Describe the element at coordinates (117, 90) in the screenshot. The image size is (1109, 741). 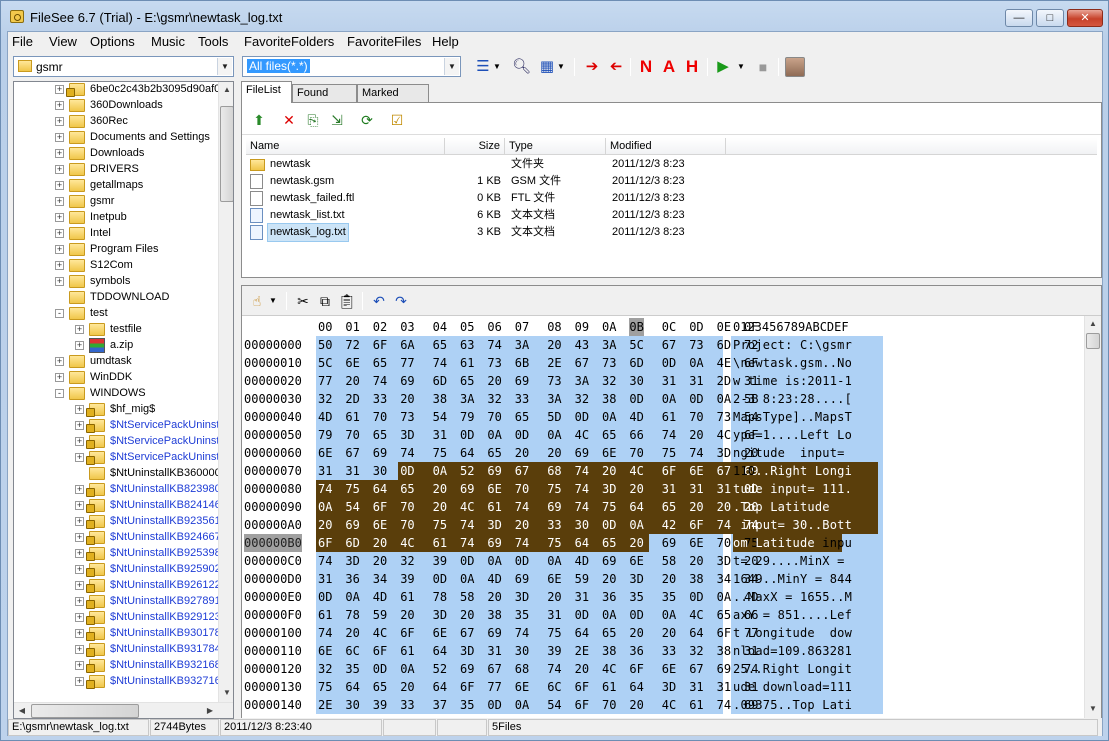
I see `tree-item: +6be0c2c43b2b3095d90af0` at that location.